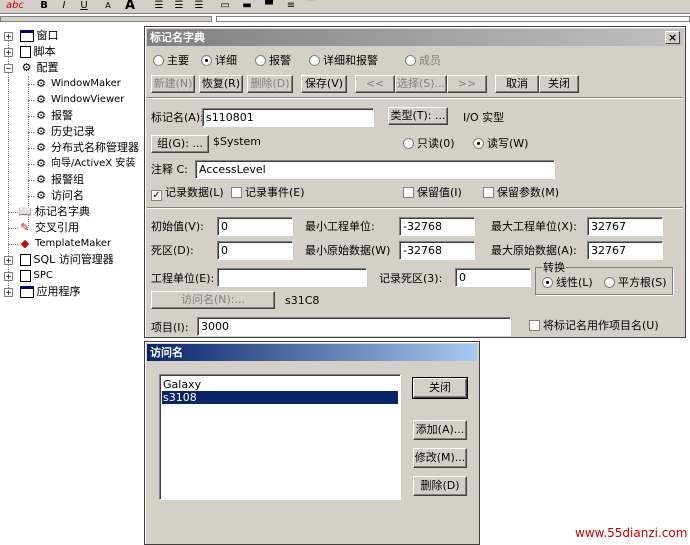  I want to click on min-eu-field: -32768, so click(437, 226).